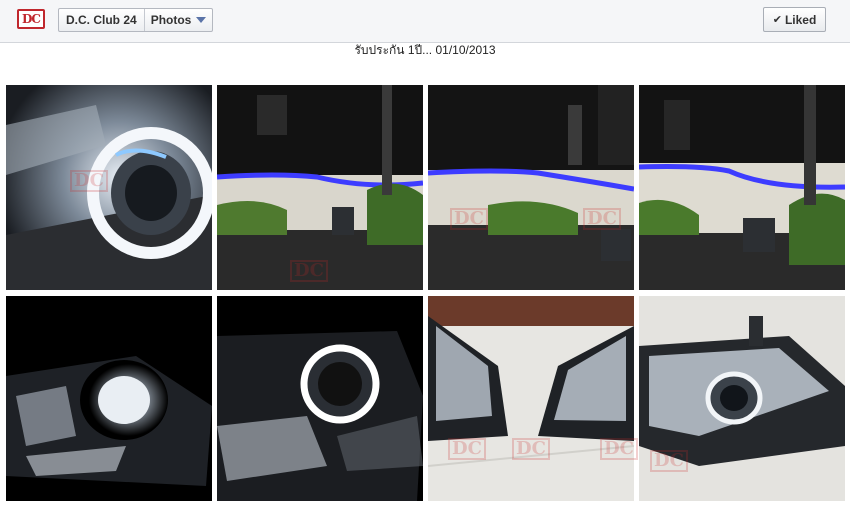 This screenshot has width=850, height=505. Describe the element at coordinates (102, 20) in the screenshot. I see `breadcrumb-page-link: D.C. Club 24` at that location.